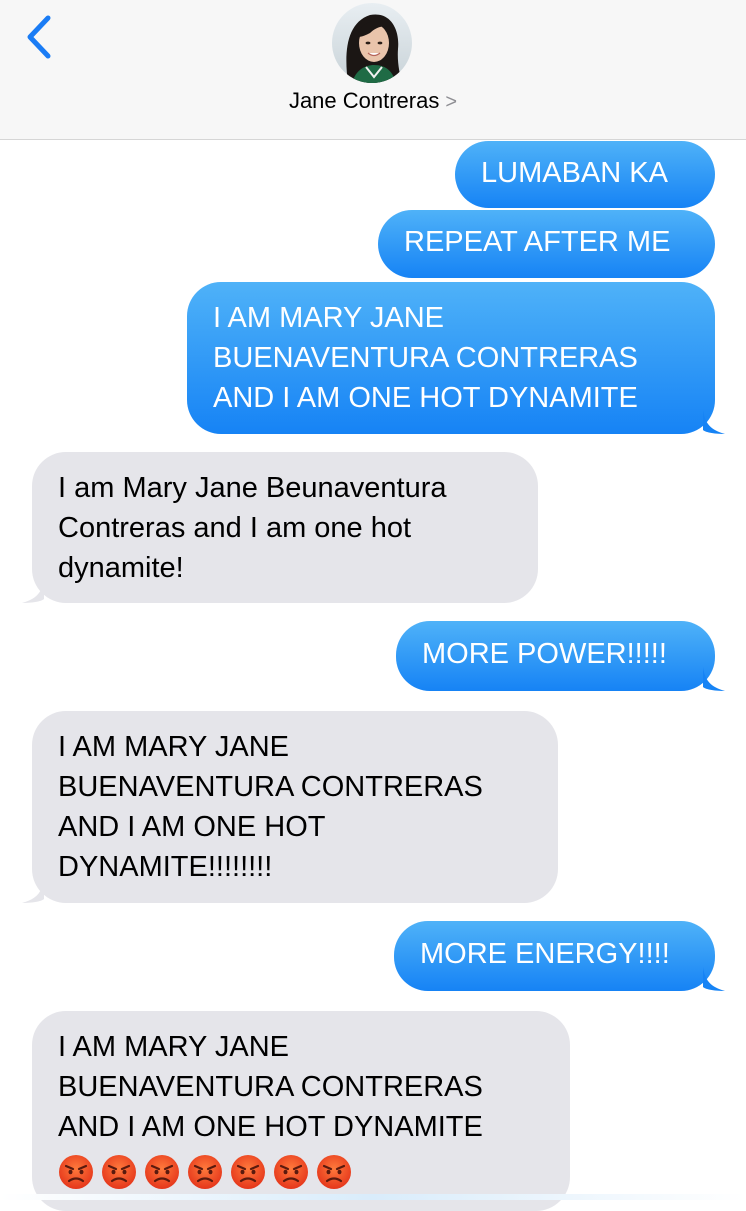 This screenshot has height=1211, width=746. I want to click on message-text: dynamite!, so click(121, 568).